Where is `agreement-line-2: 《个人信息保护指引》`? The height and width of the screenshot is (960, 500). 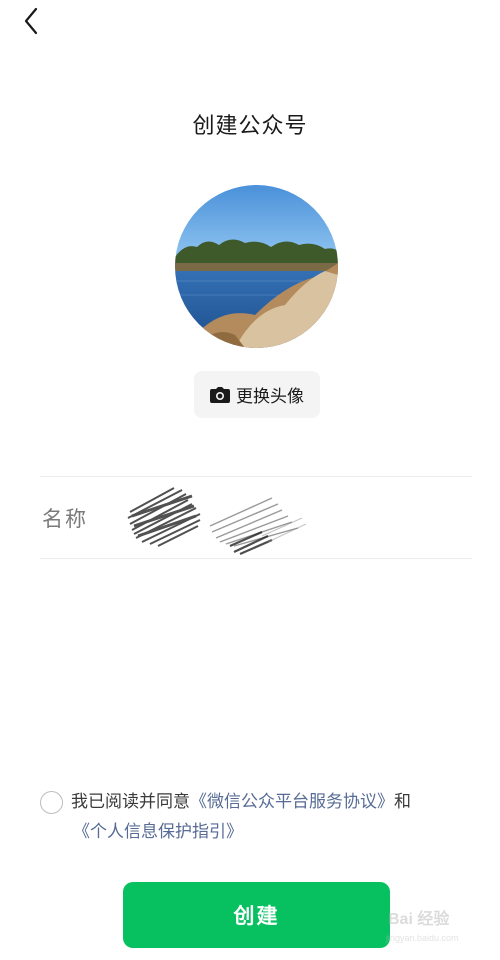
agreement-line-2: 《个人信息保护指引》 is located at coordinates (158, 832).